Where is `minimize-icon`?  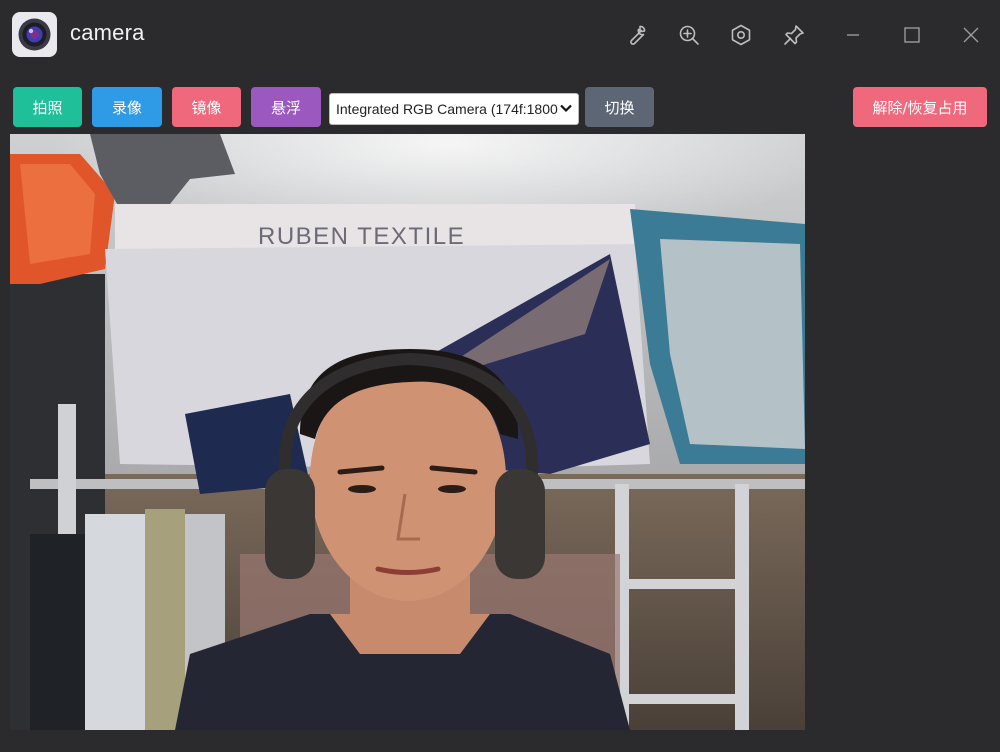
minimize-icon is located at coordinates (853, 35).